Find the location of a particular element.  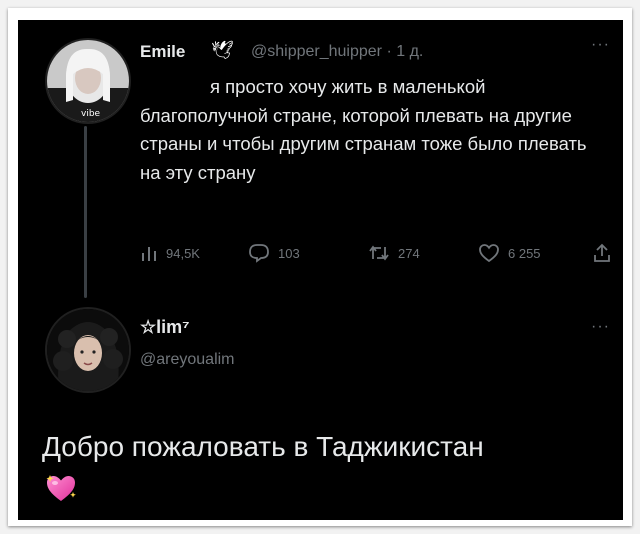

author-name: Emile is located at coordinates (162, 52).